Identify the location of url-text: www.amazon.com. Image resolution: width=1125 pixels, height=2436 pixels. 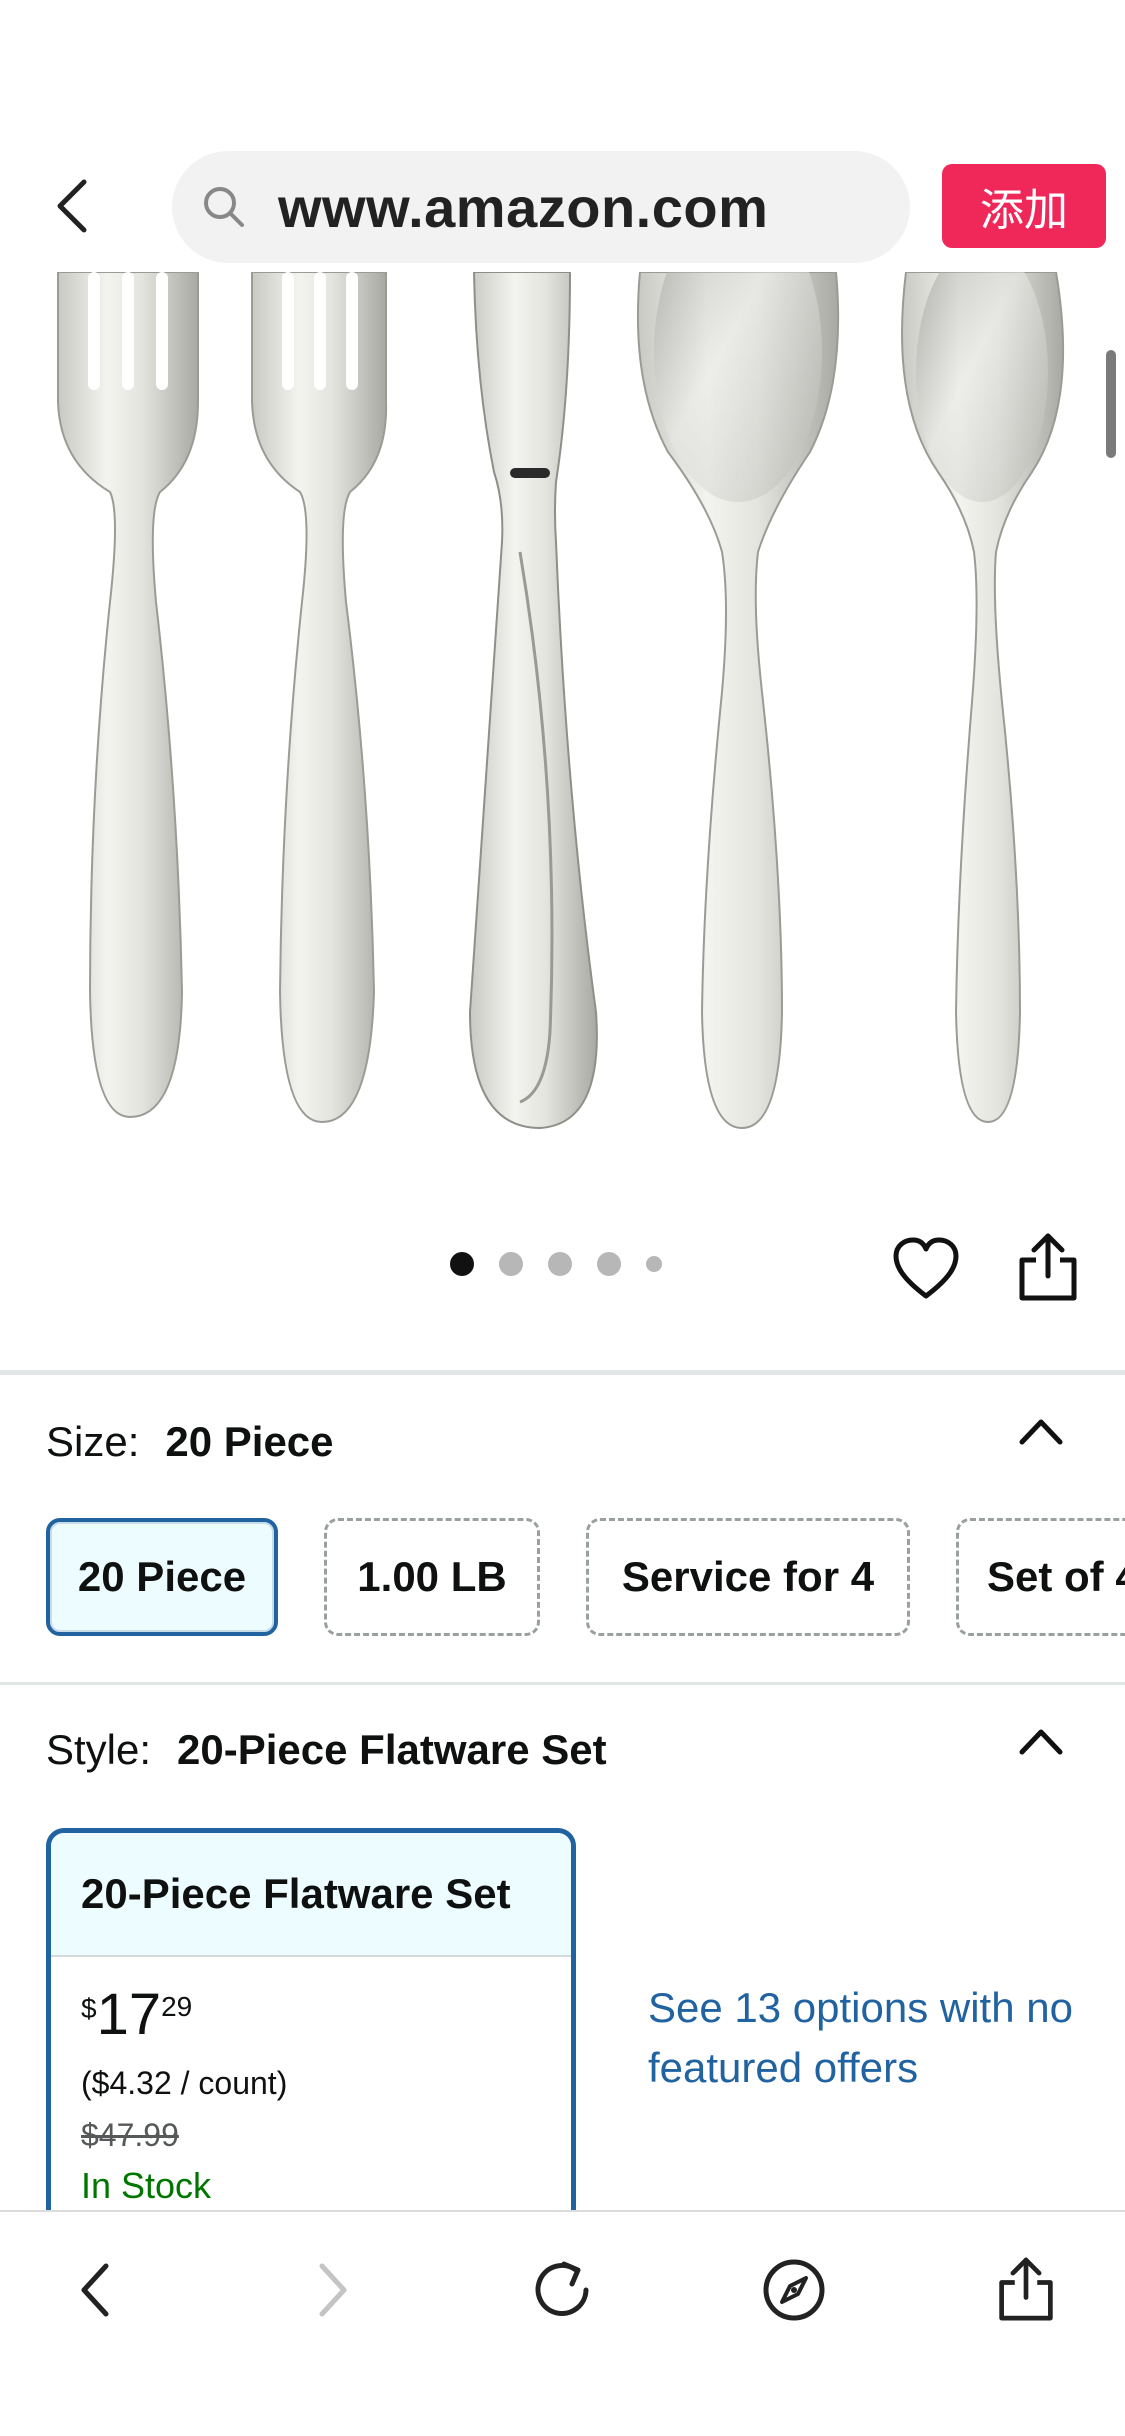
(523, 207).